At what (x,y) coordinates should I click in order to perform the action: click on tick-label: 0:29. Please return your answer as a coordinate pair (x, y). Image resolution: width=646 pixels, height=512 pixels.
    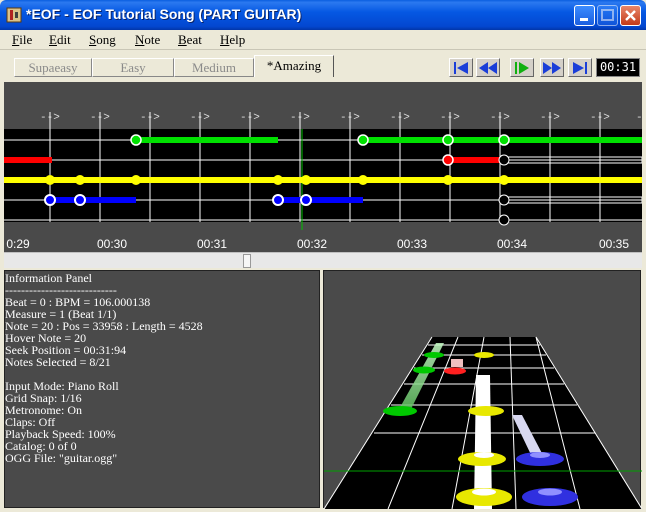
    Looking at the image, I should click on (18, 244).